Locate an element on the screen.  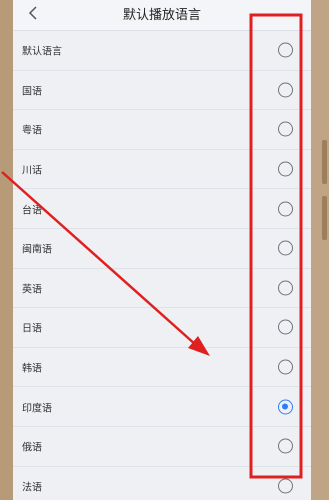
language-label: 日语 is located at coordinates (32, 329).